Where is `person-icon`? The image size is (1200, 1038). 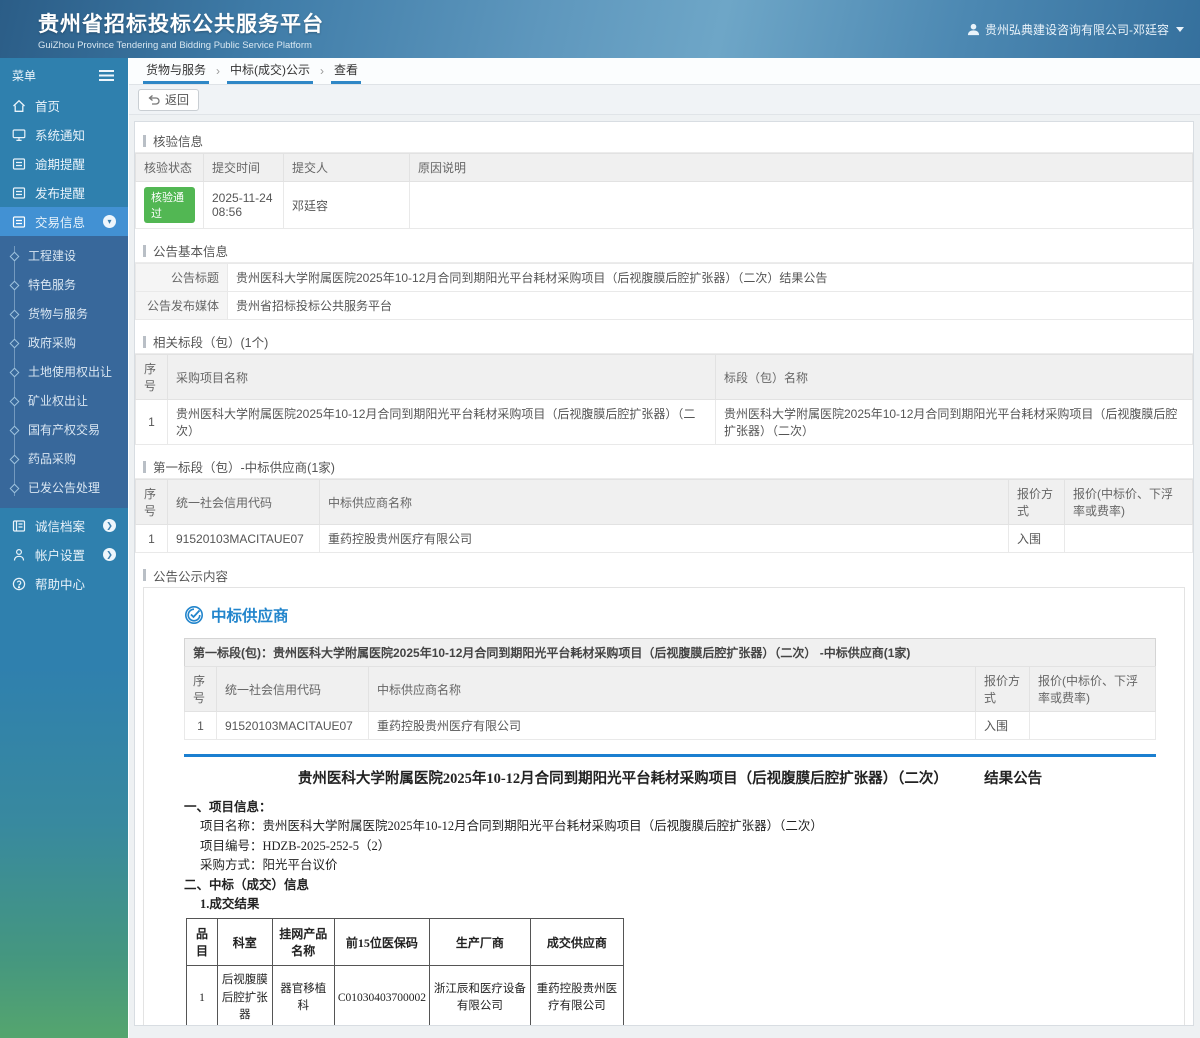 person-icon is located at coordinates (19, 555).